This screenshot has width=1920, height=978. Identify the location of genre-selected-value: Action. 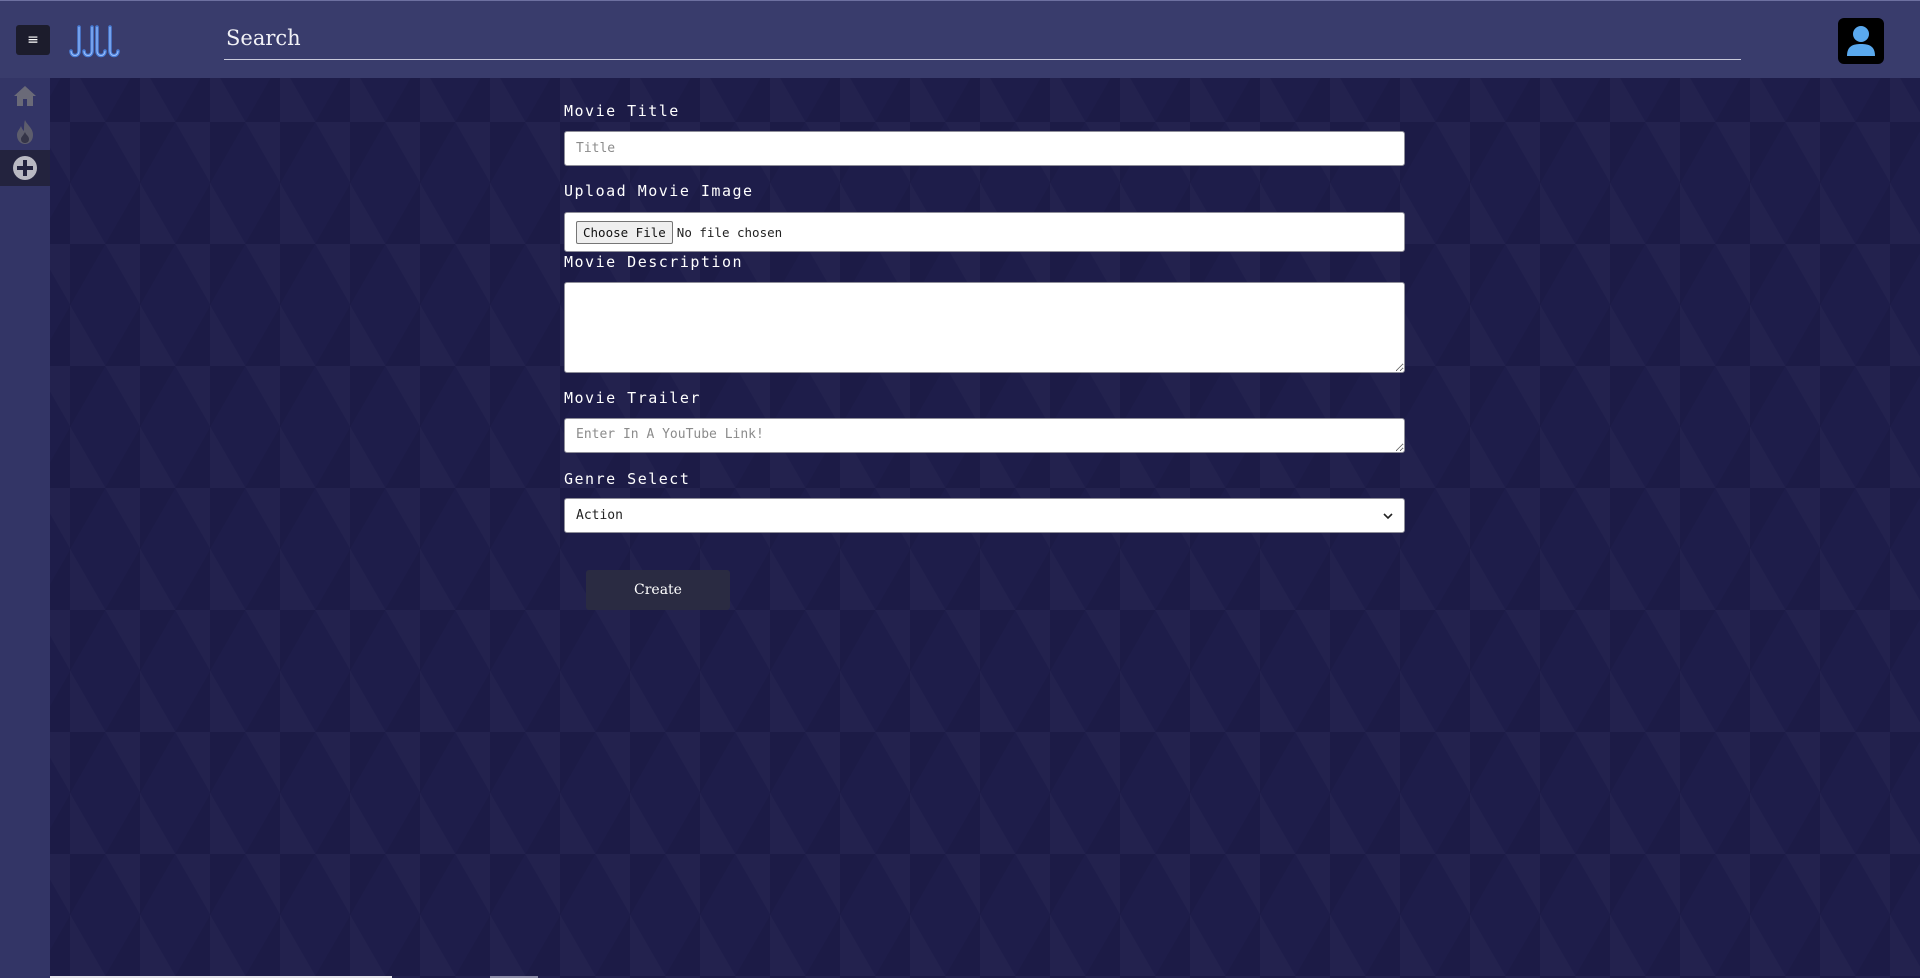
(599, 515).